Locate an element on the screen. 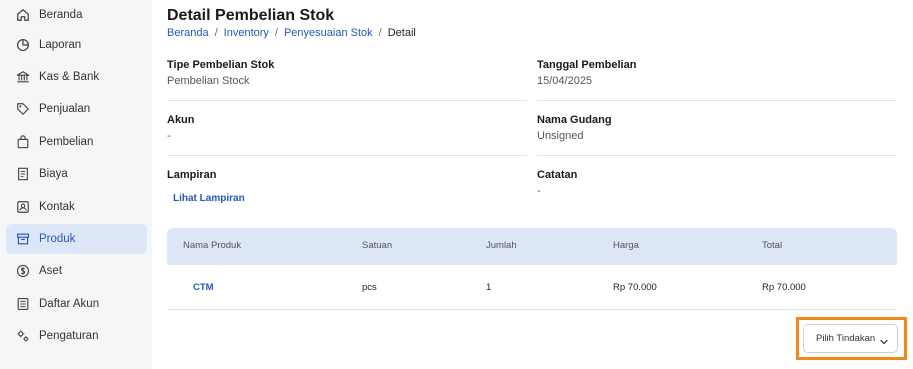  field-akun: Akun - is located at coordinates (347, 128).